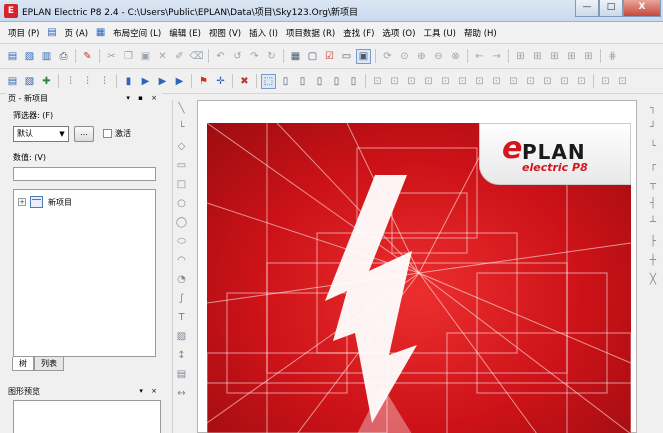 This screenshot has height=433, width=663. I want to click on redo-list-icon: ↻, so click(271, 56).